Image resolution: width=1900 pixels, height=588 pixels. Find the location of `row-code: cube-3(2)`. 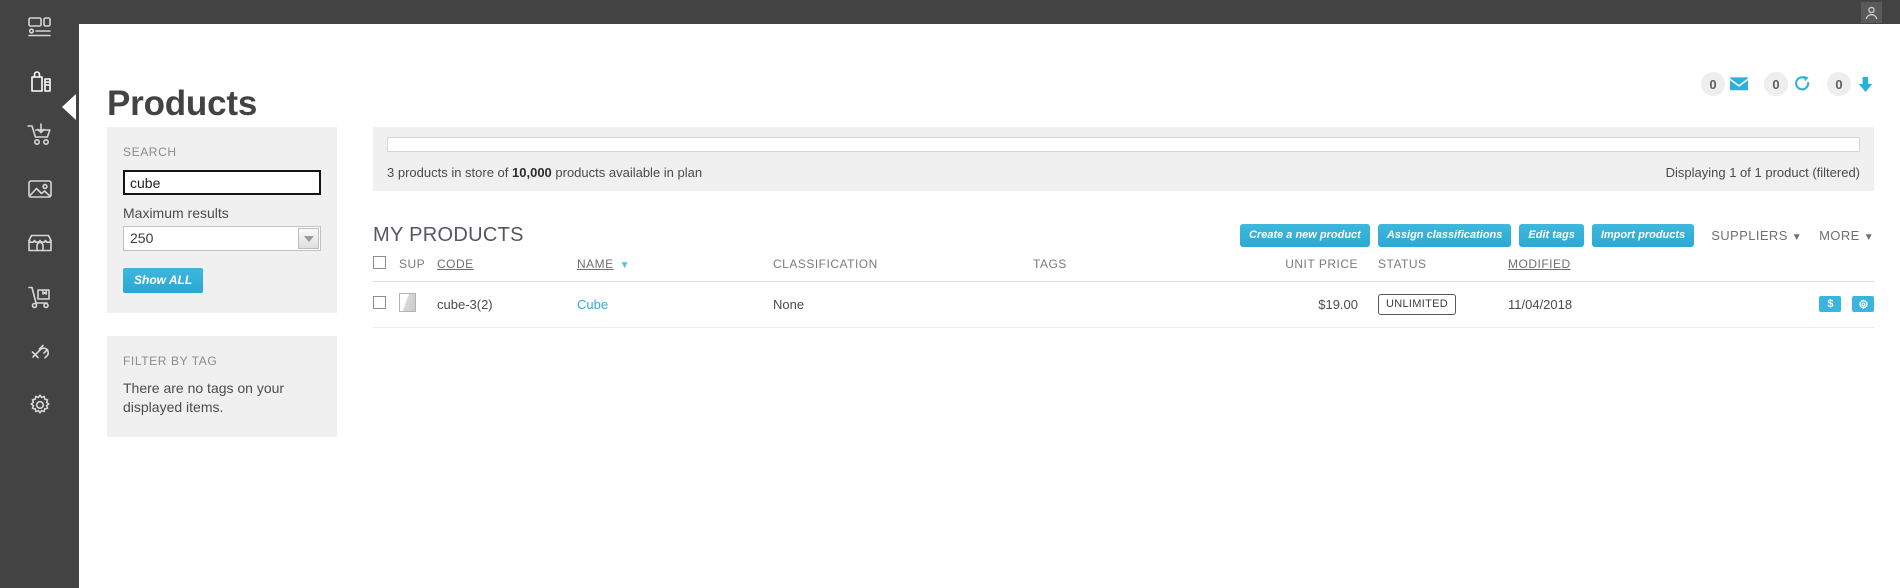

row-code: cube-3(2) is located at coordinates (507, 304).